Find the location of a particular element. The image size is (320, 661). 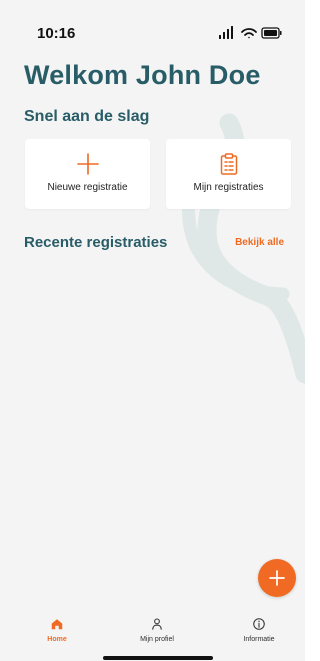

status-time: 10:16 is located at coordinates (56, 33).